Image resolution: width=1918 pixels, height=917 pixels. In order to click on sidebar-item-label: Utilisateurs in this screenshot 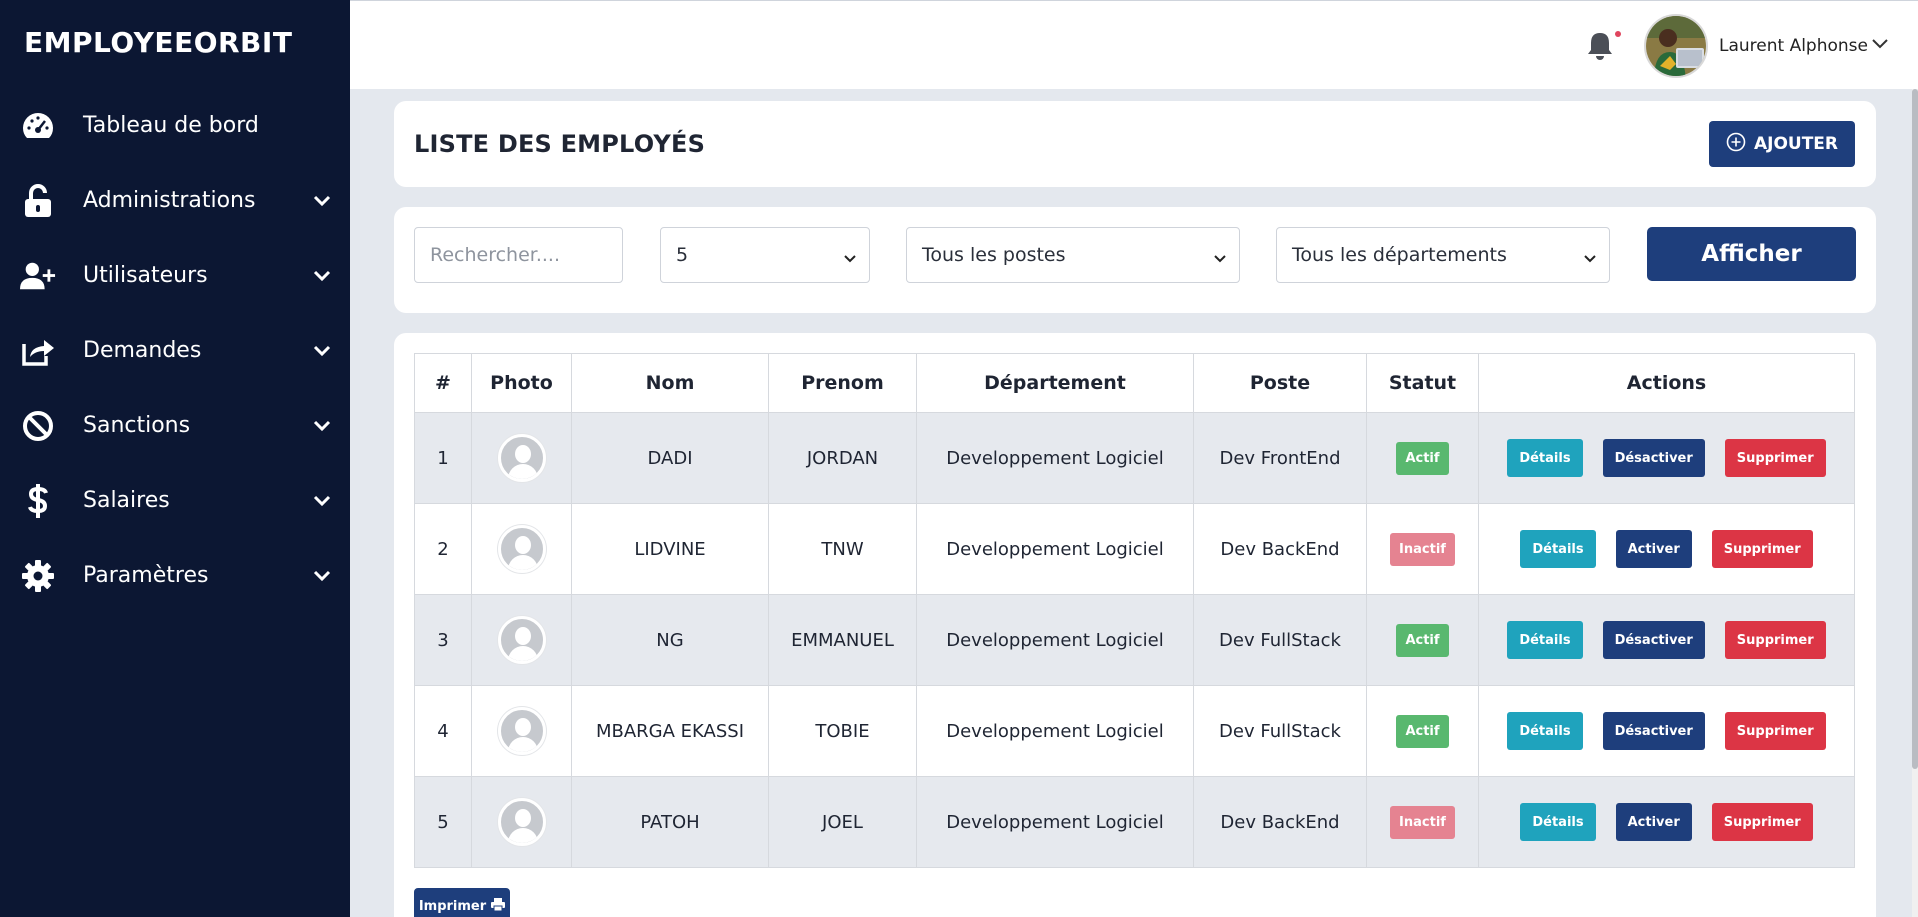, I will do `click(145, 275)`.